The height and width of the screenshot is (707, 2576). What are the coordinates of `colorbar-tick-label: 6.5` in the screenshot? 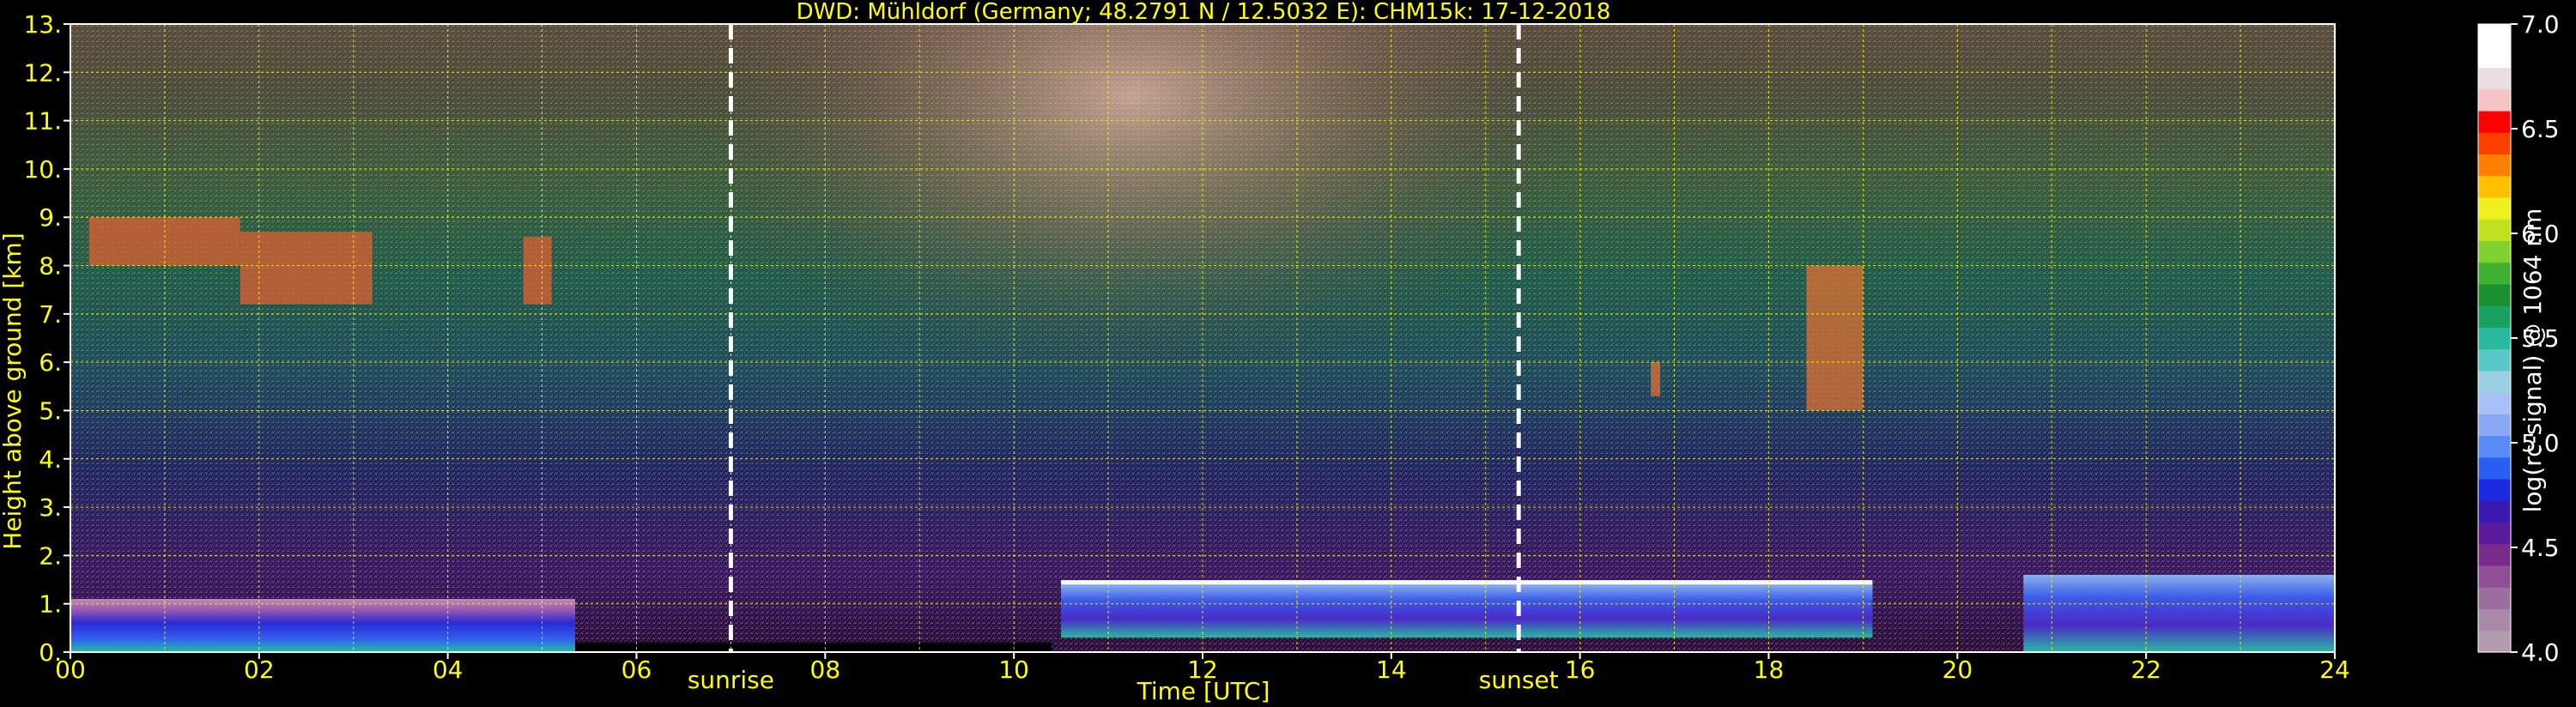 It's located at (2540, 129).